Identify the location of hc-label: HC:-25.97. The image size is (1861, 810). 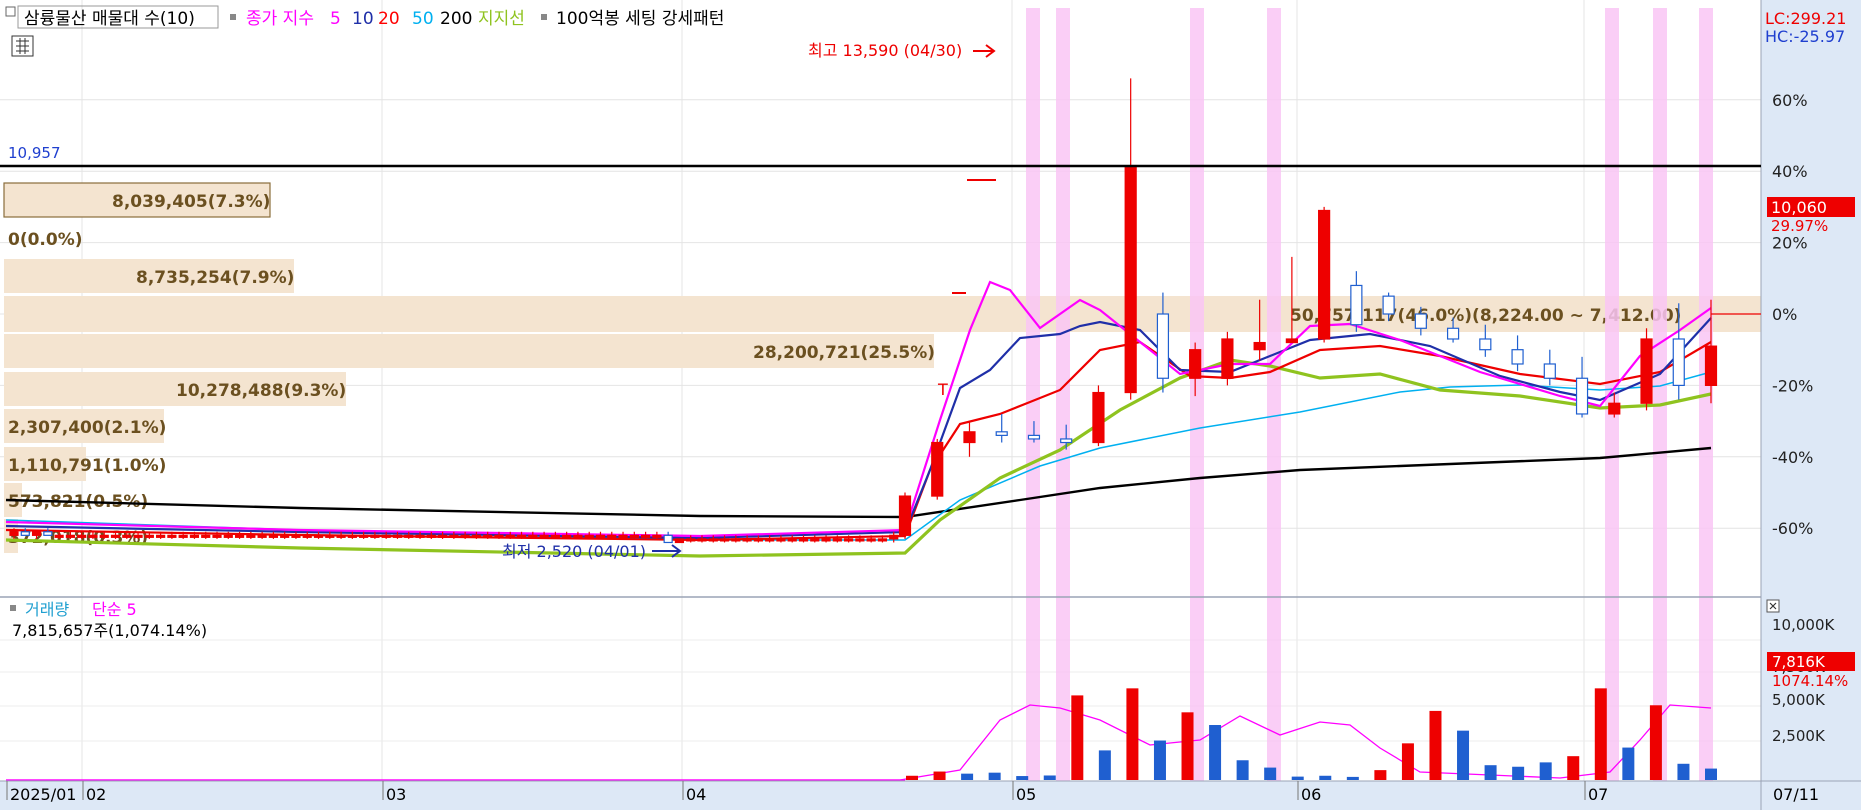
(1805, 36).